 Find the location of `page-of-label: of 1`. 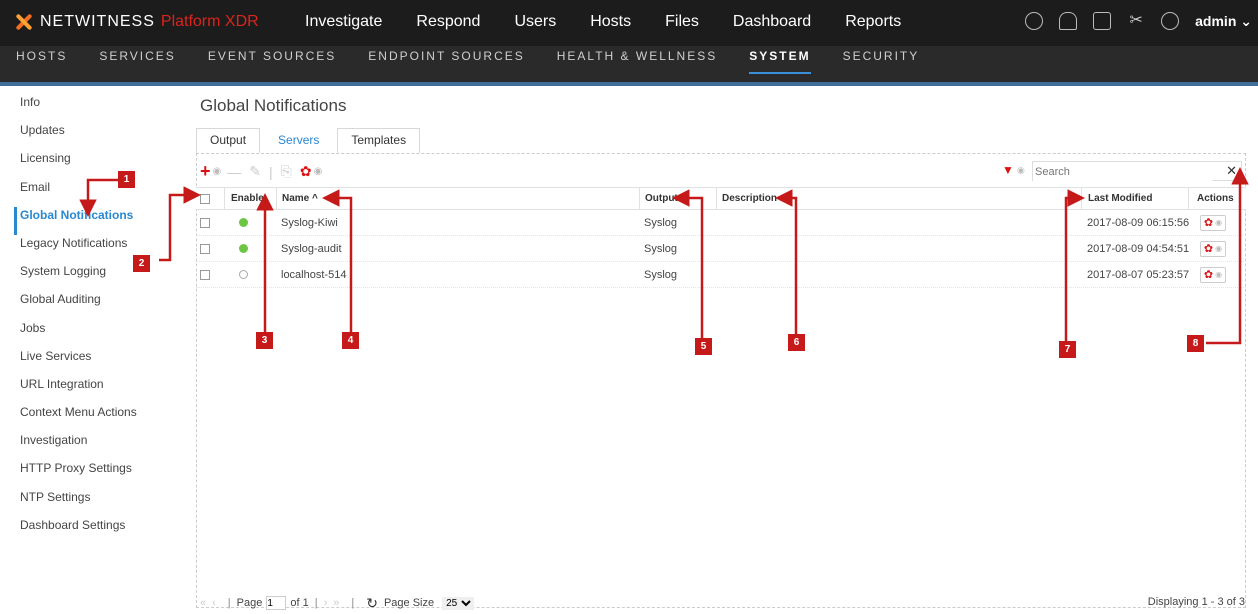

page-of-label: of 1 is located at coordinates (299, 603).